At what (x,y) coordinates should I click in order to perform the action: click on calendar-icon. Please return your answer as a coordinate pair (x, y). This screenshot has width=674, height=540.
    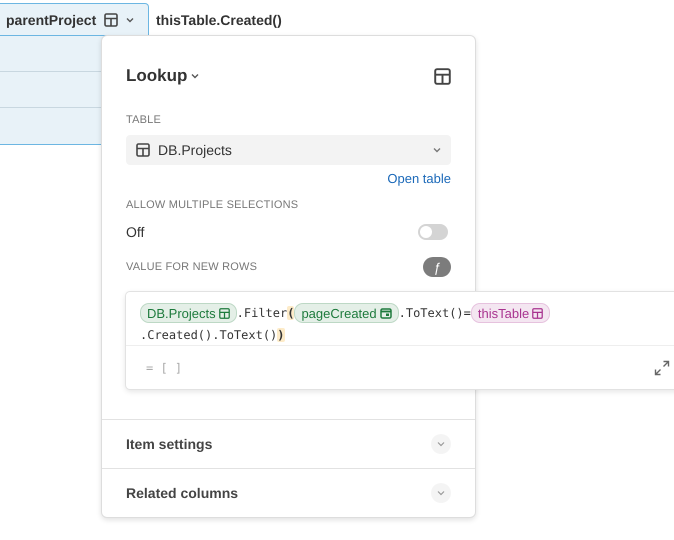
    Looking at the image, I should click on (386, 313).